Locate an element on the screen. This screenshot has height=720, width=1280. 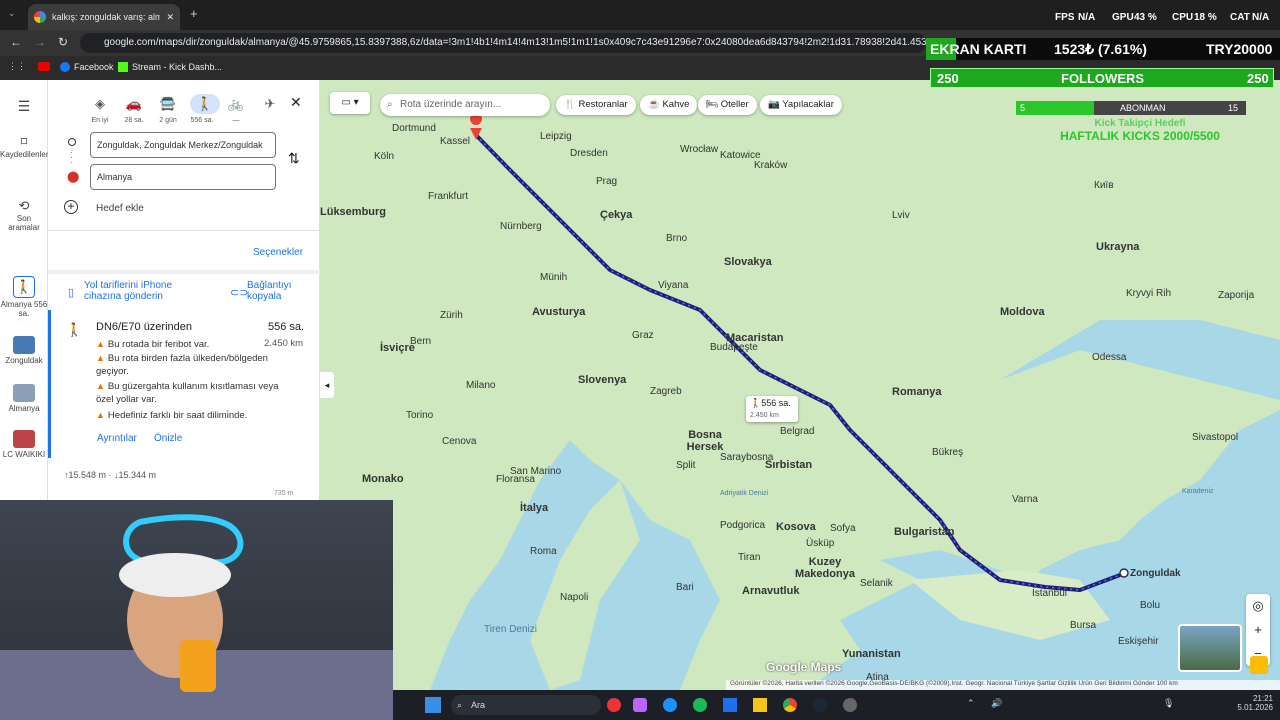
mode-best: ◈ En iyi is located at coordinates (100, 109).